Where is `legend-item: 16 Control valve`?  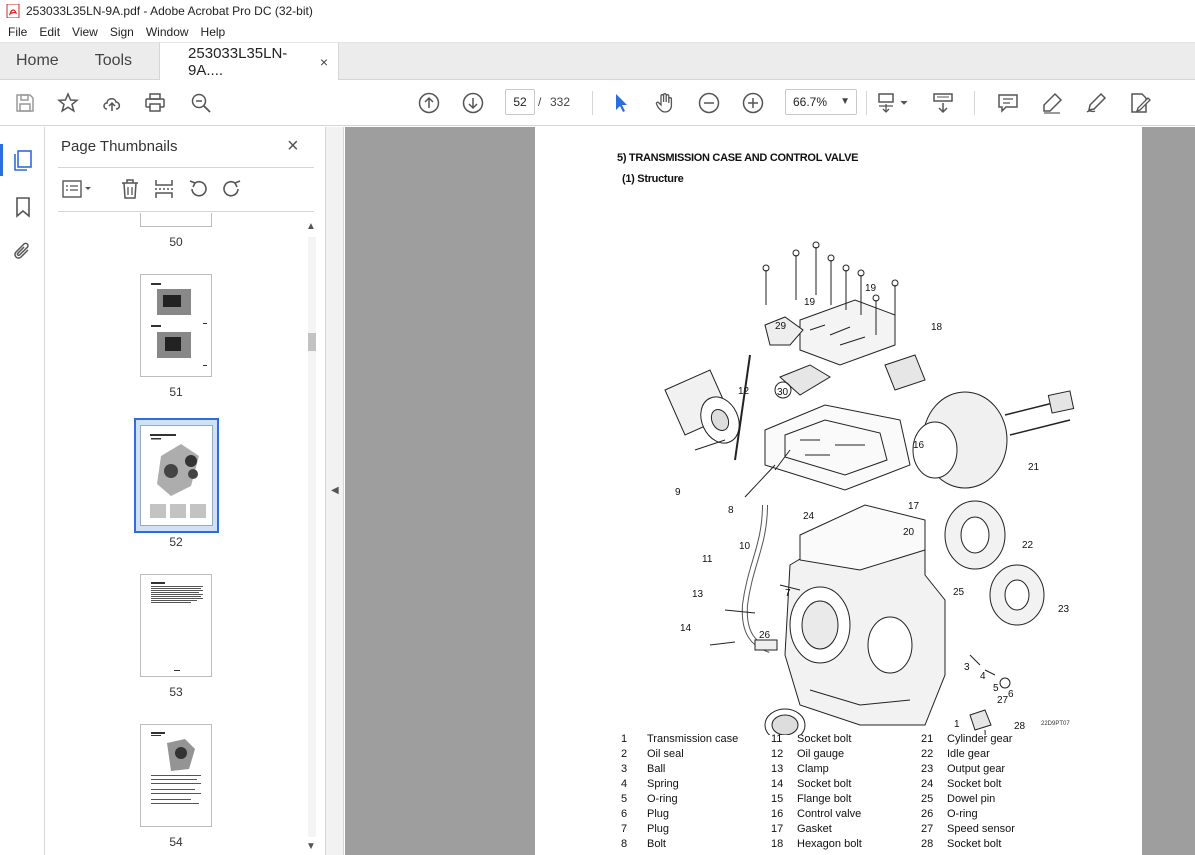 legend-item: 16 Control valve is located at coordinates (816, 814).